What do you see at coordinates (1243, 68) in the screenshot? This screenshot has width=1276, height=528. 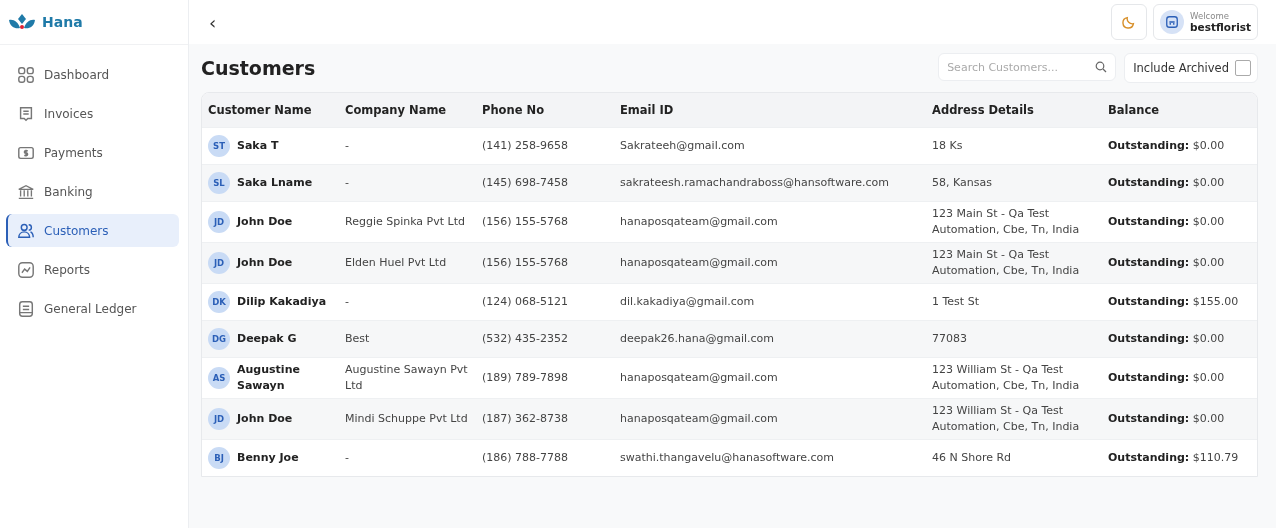 I see `checkbox` at bounding box center [1243, 68].